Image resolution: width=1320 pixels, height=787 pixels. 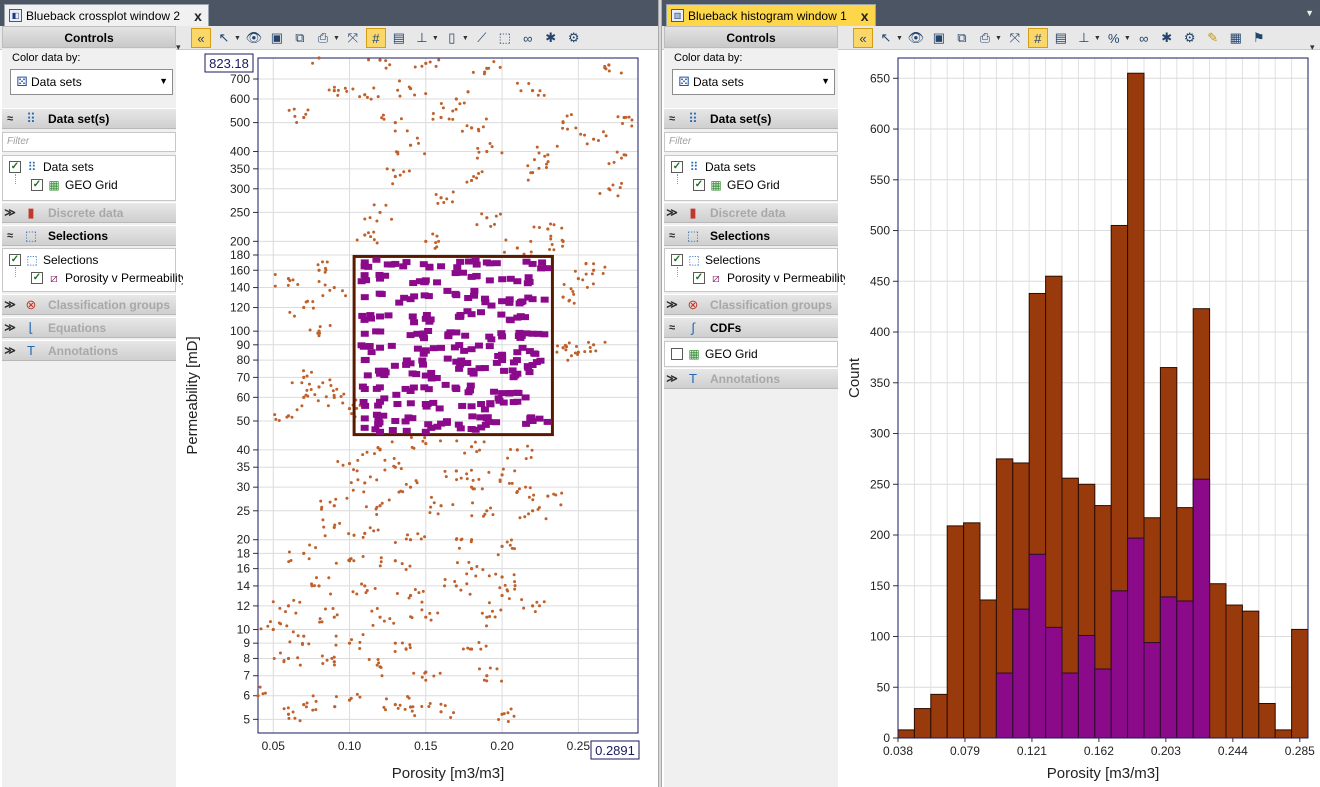 I want to click on properties-icon: ⚑, so click(x=1259, y=38).